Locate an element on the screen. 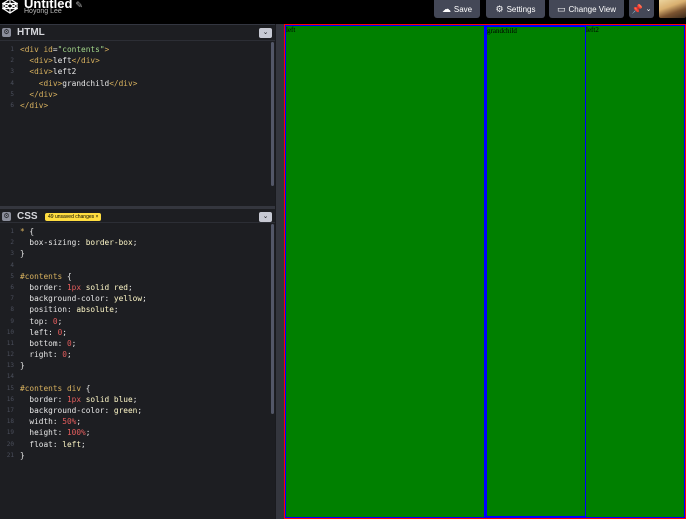 This screenshot has width=686, height=519. change-view-button: ▭ Change View is located at coordinates (586, 9).